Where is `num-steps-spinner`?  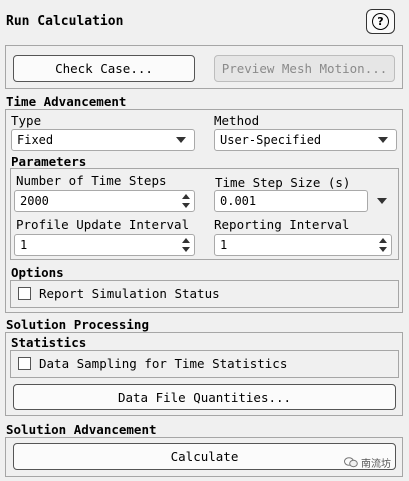
num-steps-spinner is located at coordinates (186, 201).